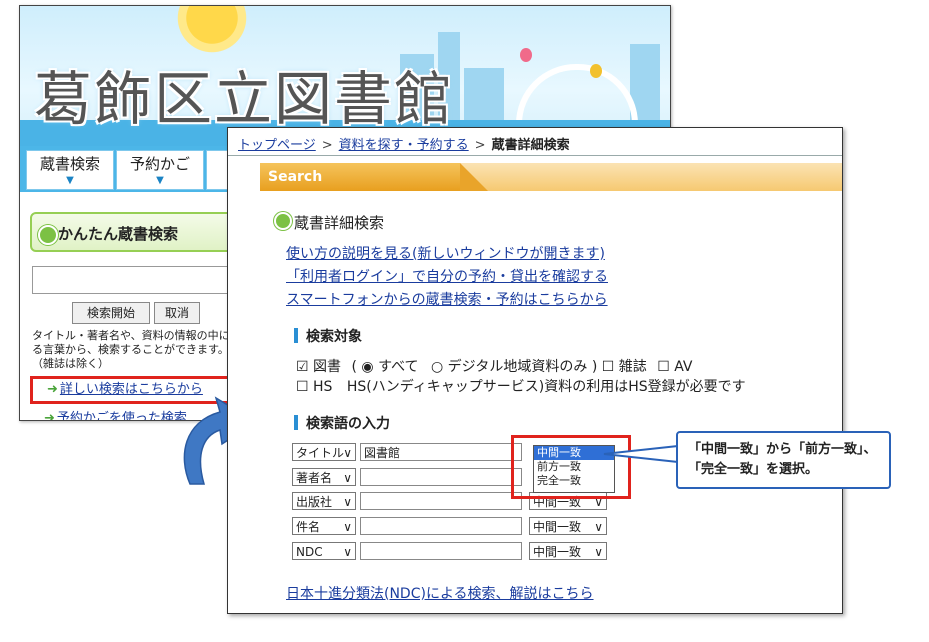 The image size is (929, 642). Describe the element at coordinates (327, 367) in the screenshot. I see `books-label: 図書` at that location.